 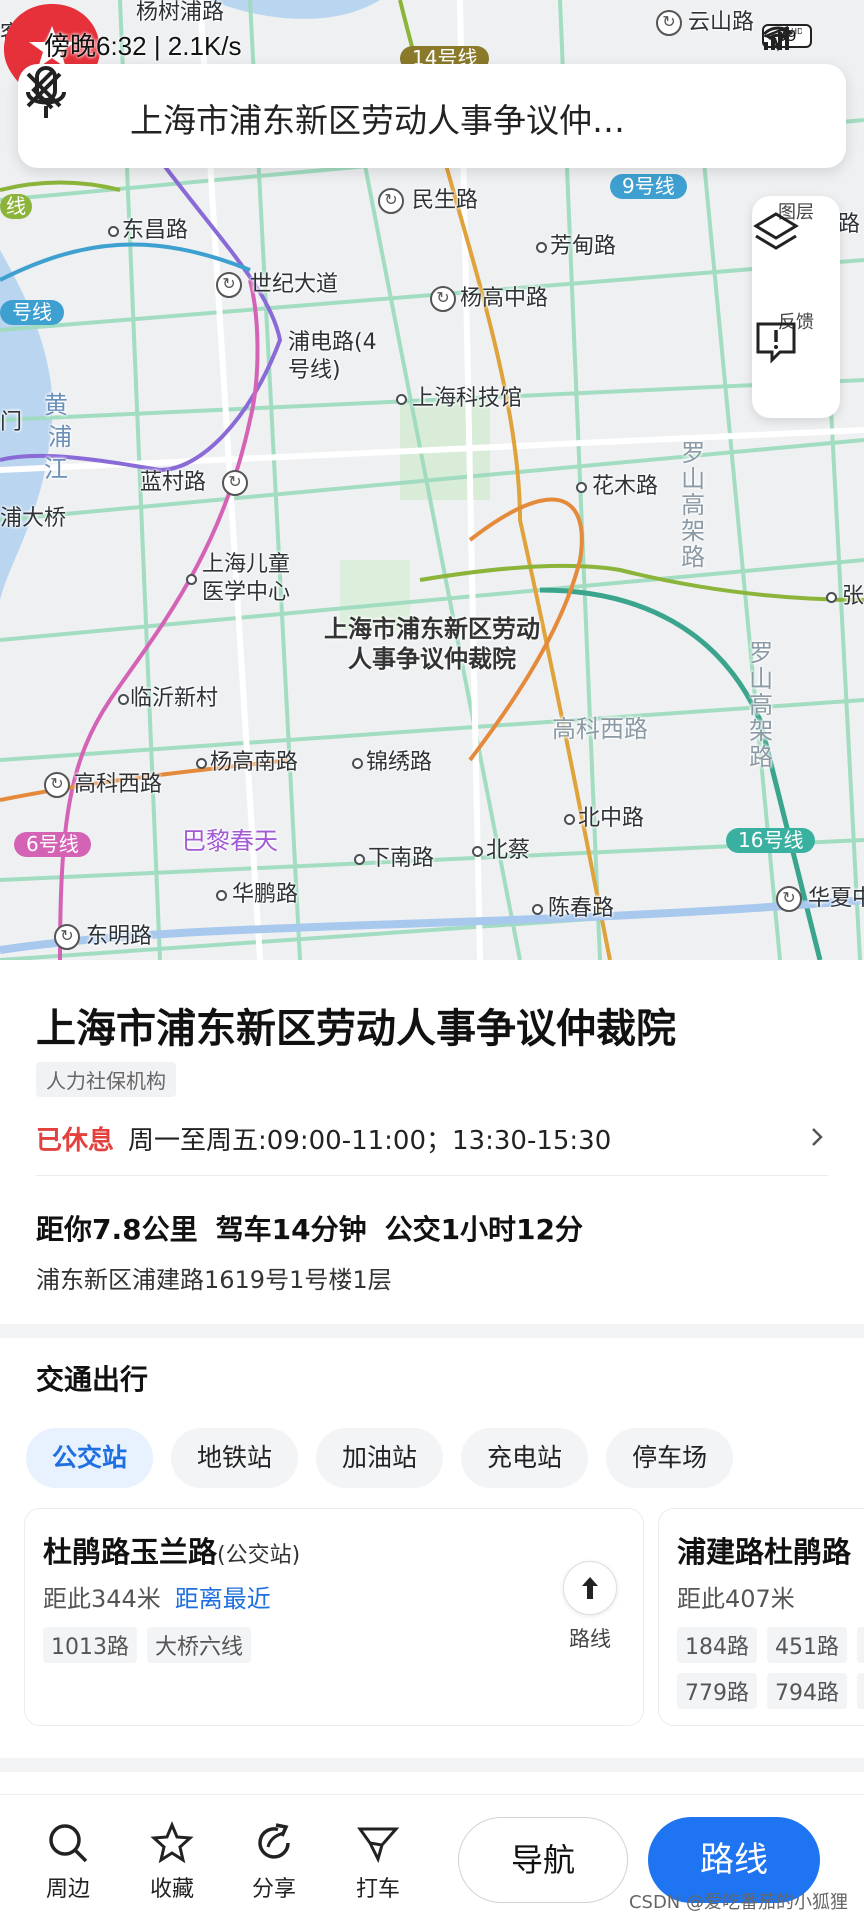 What do you see at coordinates (143, 46) in the screenshot?
I see `status-time: 傍晚6:32 | 2.1K/s` at bounding box center [143, 46].